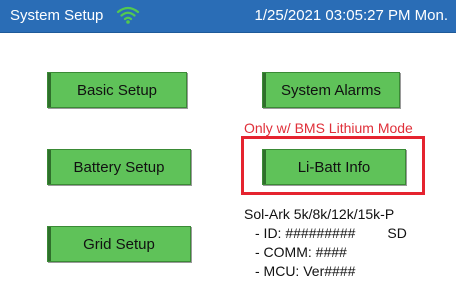  Describe the element at coordinates (128, 15) in the screenshot. I see `wifi-icon` at that location.